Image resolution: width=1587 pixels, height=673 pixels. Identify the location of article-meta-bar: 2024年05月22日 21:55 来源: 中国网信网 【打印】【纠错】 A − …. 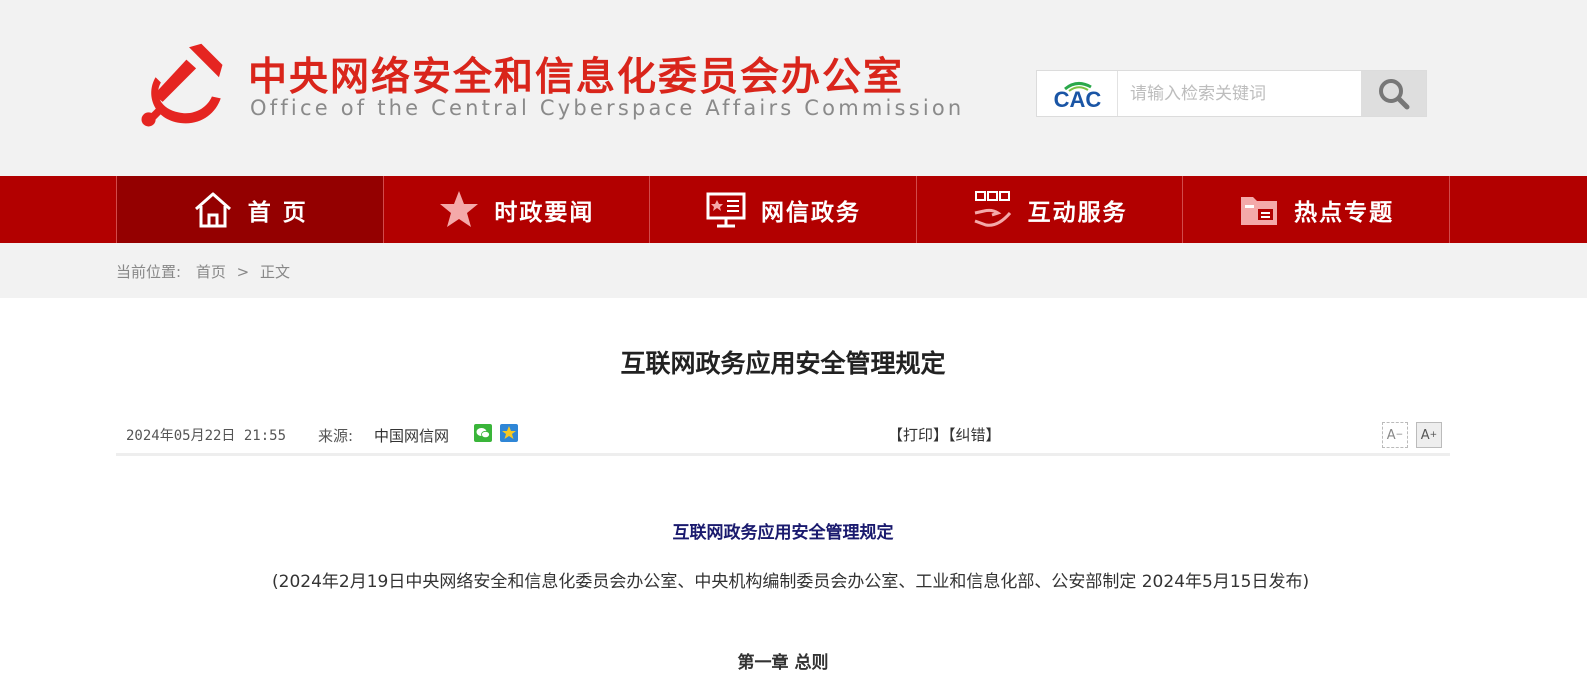
(783, 437).